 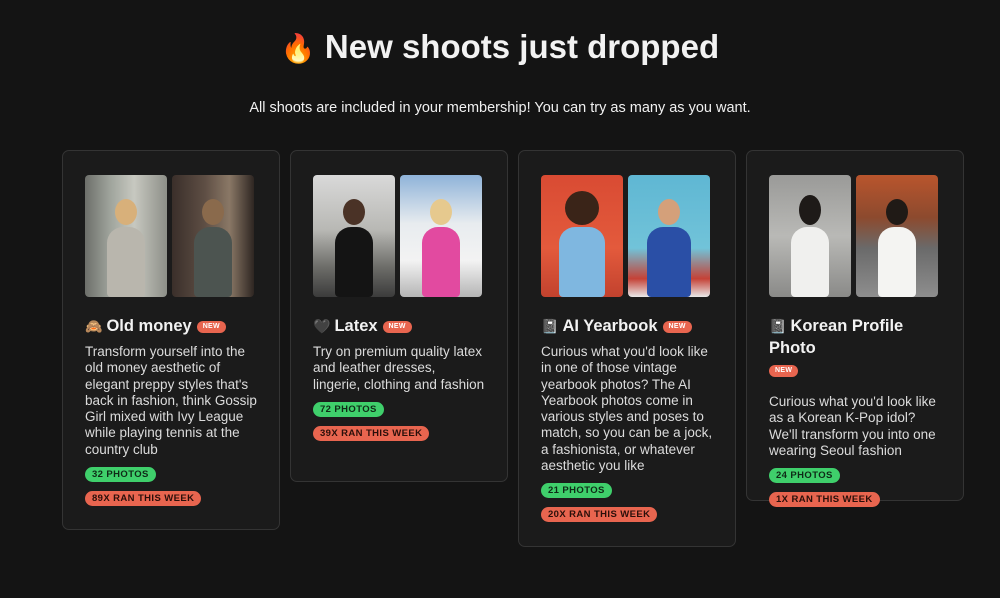 What do you see at coordinates (348, 409) in the screenshot?
I see `photos-count-badge: 72 PHOTOS` at bounding box center [348, 409].